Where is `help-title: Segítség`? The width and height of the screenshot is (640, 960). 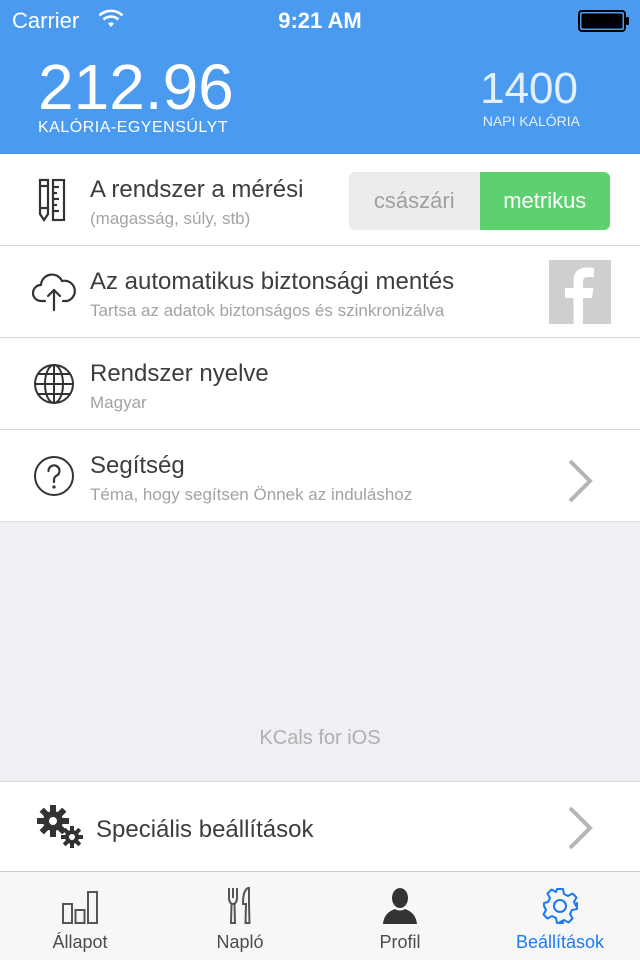 help-title: Segítség is located at coordinates (137, 465).